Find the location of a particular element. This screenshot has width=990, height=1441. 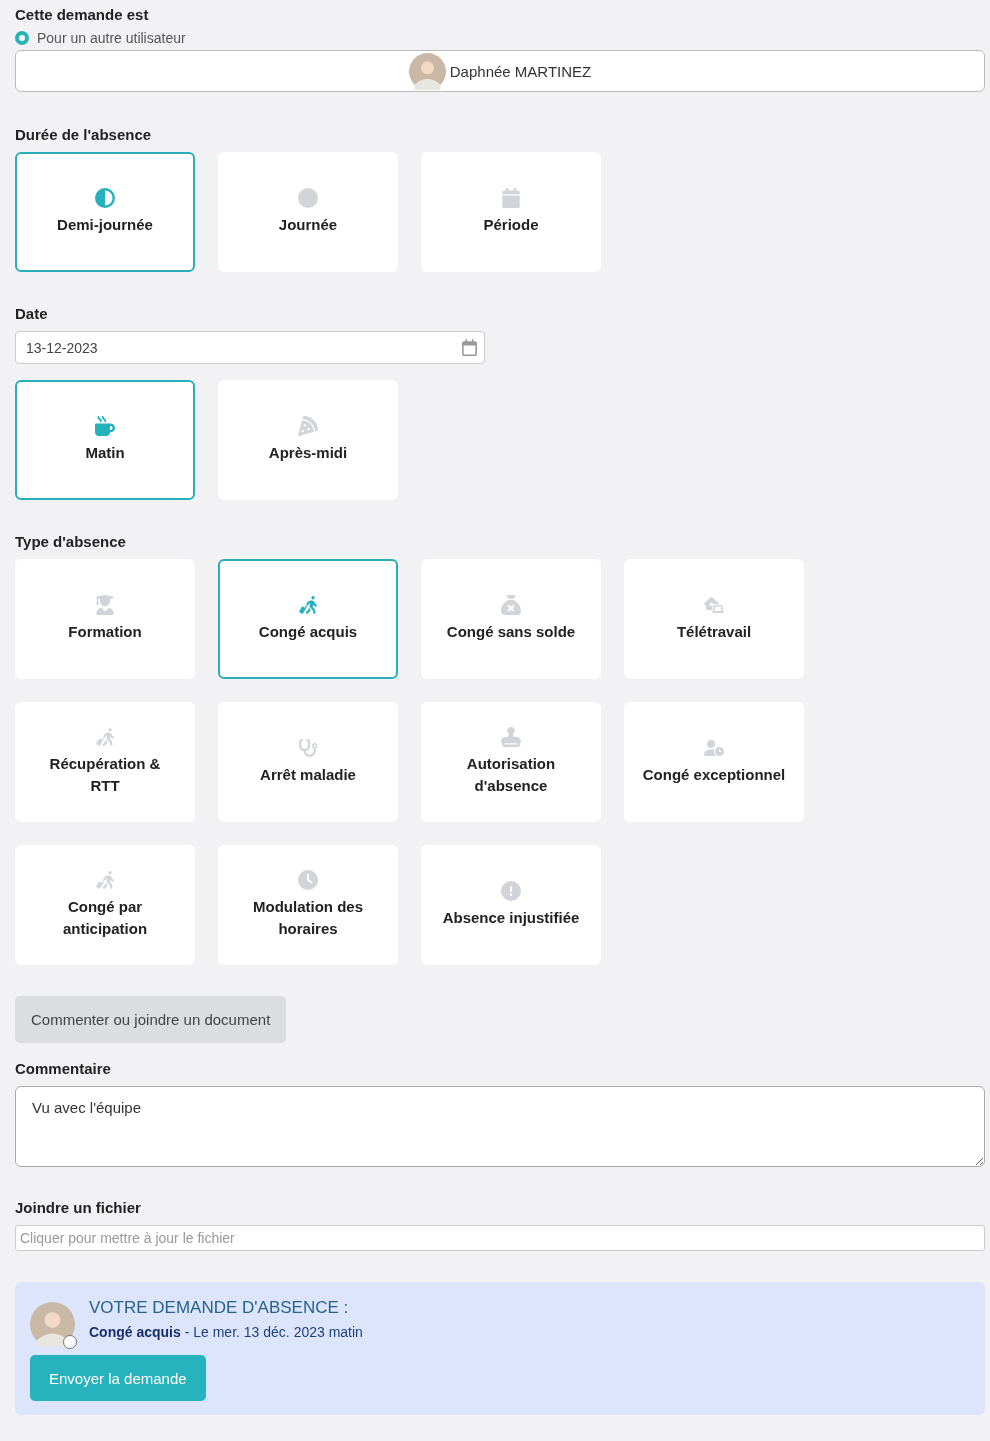

file-field: Cliquer pour mettre à jour le fichier is located at coordinates (500, 1238).